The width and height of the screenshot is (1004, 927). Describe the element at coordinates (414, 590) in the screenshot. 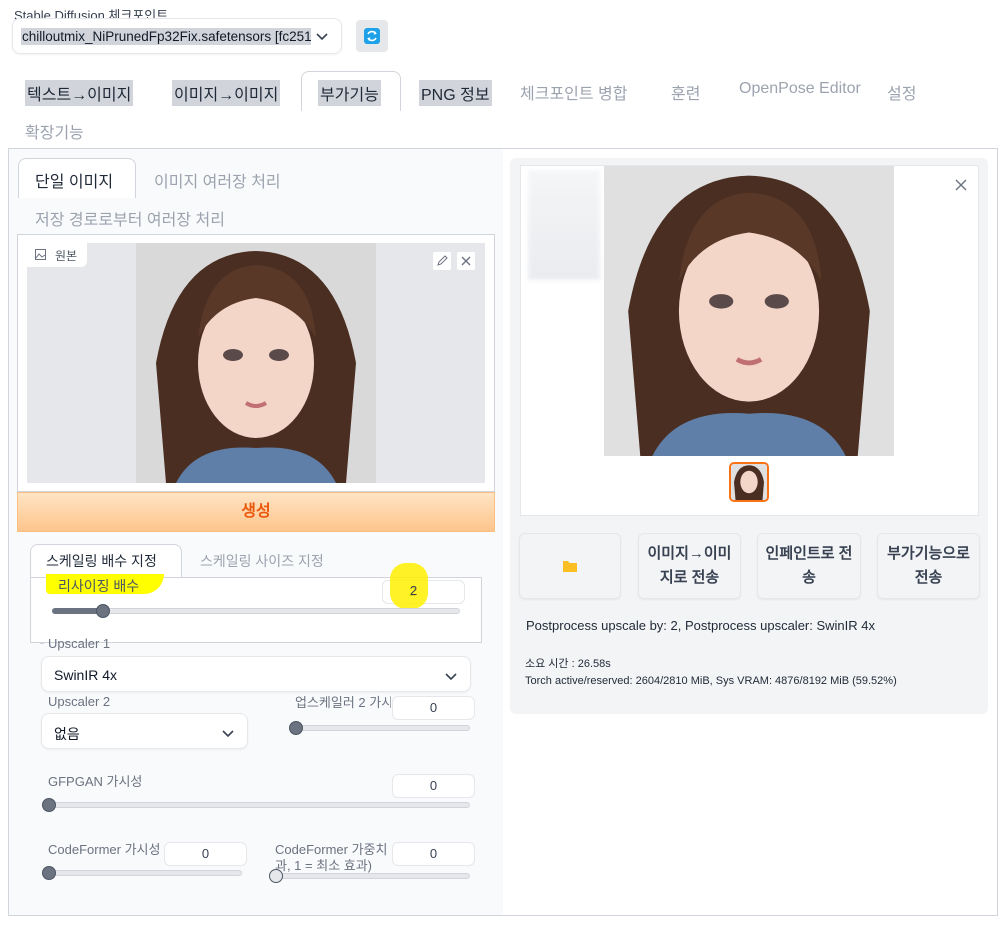

I see `resize-value-text: 2` at that location.